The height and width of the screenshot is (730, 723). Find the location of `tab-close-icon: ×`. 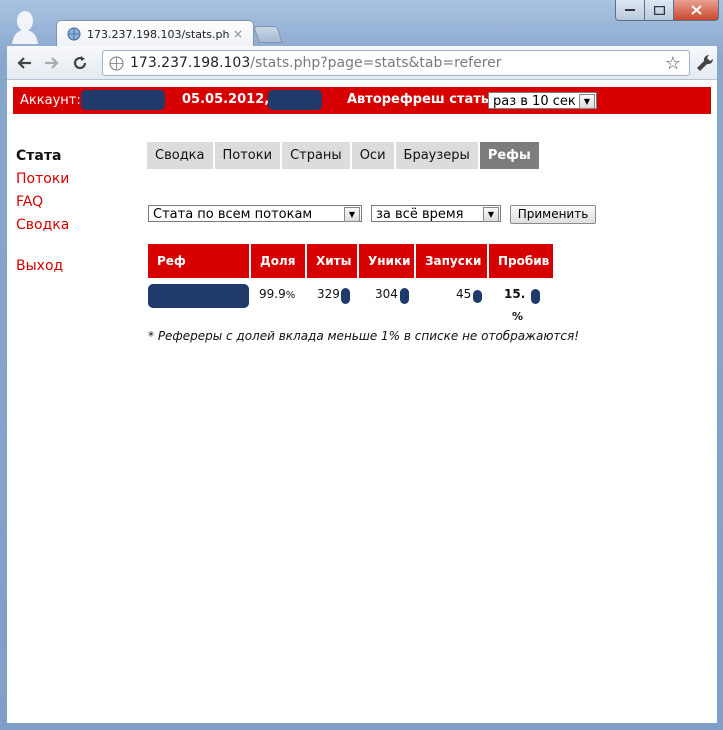

tab-close-icon: × is located at coordinates (238, 34).